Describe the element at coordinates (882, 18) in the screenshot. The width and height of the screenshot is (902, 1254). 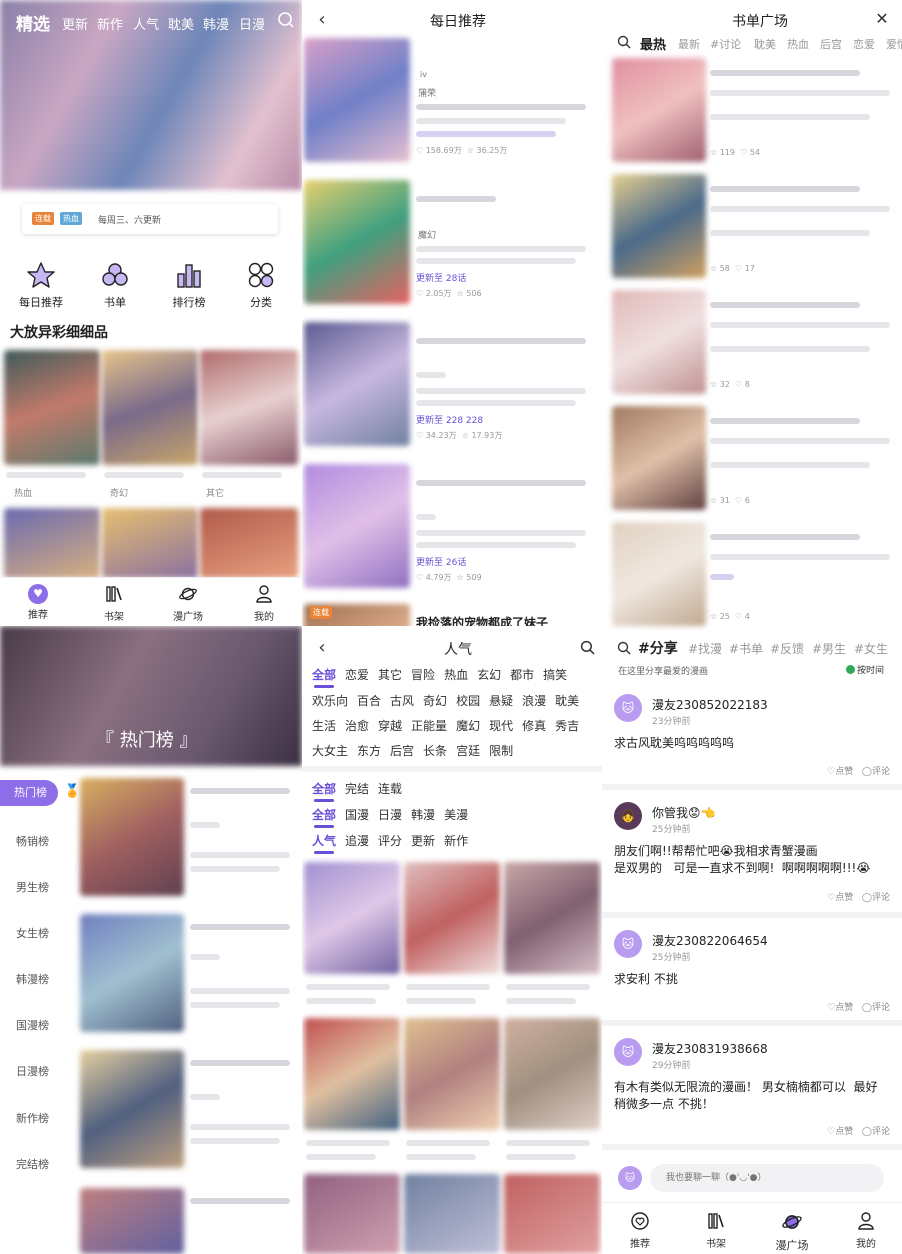
I see `close-icon: ✕` at that location.